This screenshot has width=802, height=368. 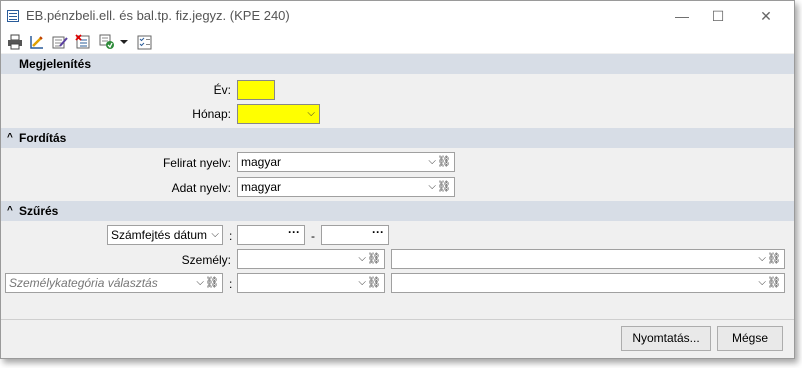 What do you see at coordinates (231, 236) in the screenshot?
I see `date-type-colon: :` at bounding box center [231, 236].